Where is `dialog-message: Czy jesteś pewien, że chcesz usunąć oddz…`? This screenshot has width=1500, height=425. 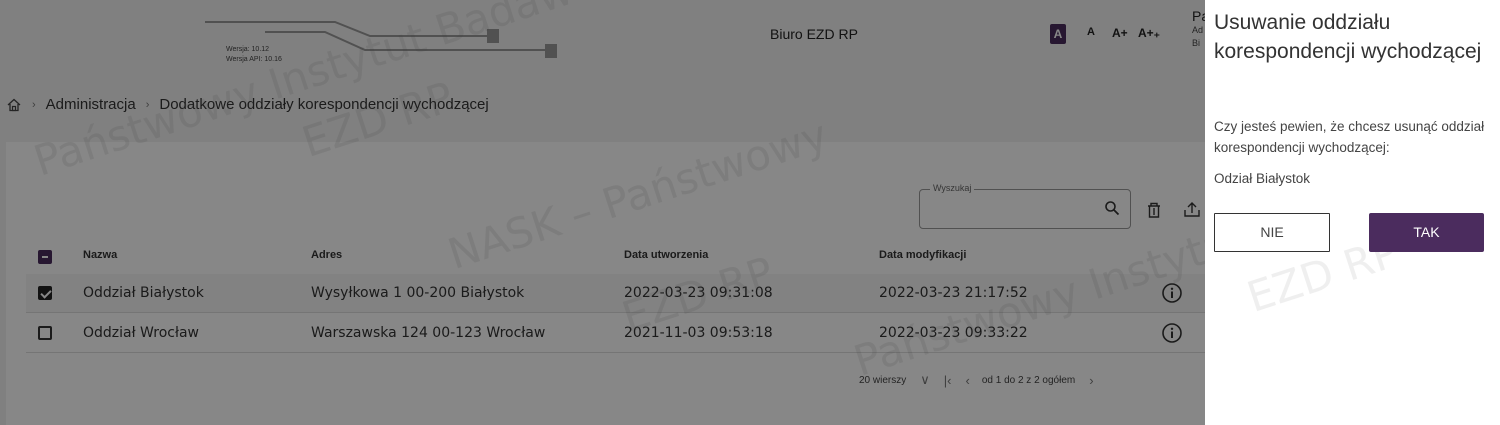 dialog-message: Czy jesteś pewien, że chcesz usunąć oddz… is located at coordinates (1349, 137).